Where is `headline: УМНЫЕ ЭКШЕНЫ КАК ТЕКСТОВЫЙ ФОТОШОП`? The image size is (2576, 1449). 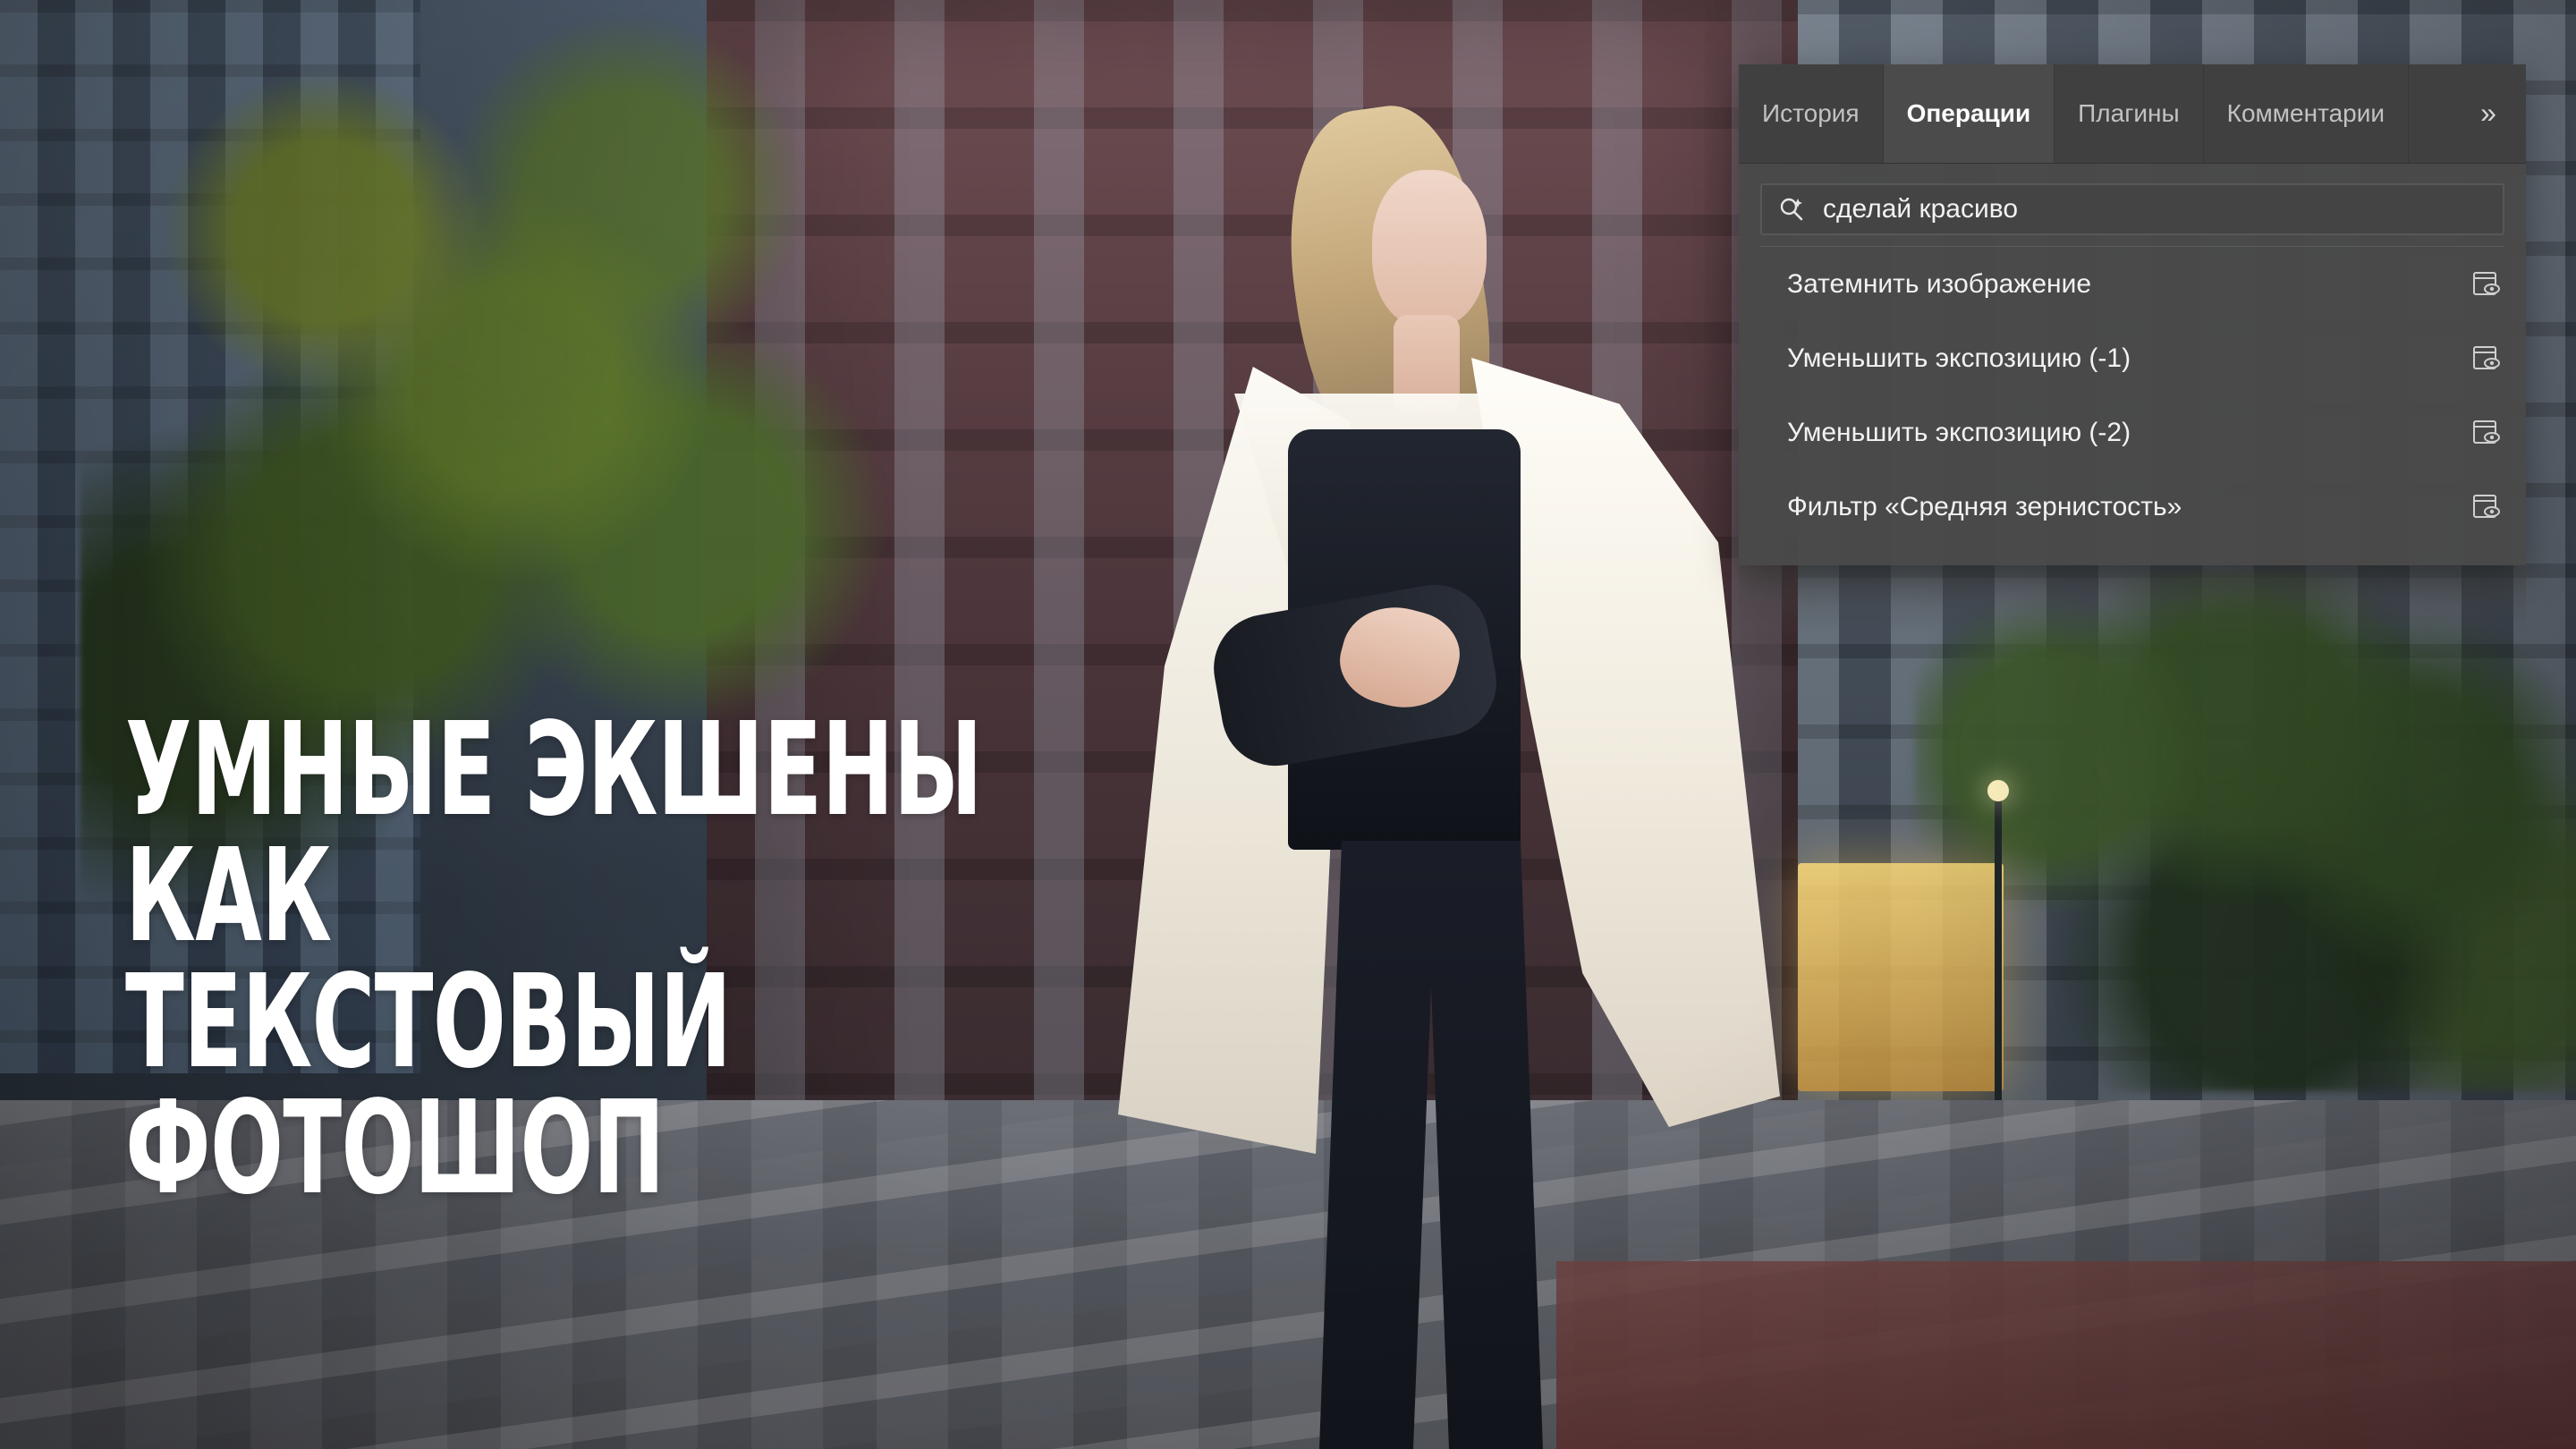 headline: УМНЫЕ ЭКШЕНЫ КАК ТЕКСТОВЫЙ ФОТОШОП is located at coordinates (554, 959).